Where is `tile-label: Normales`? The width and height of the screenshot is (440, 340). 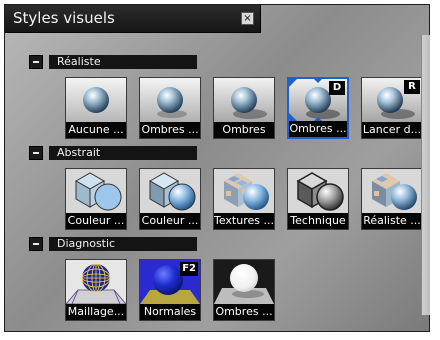 tile-label: Normales is located at coordinates (170, 312).